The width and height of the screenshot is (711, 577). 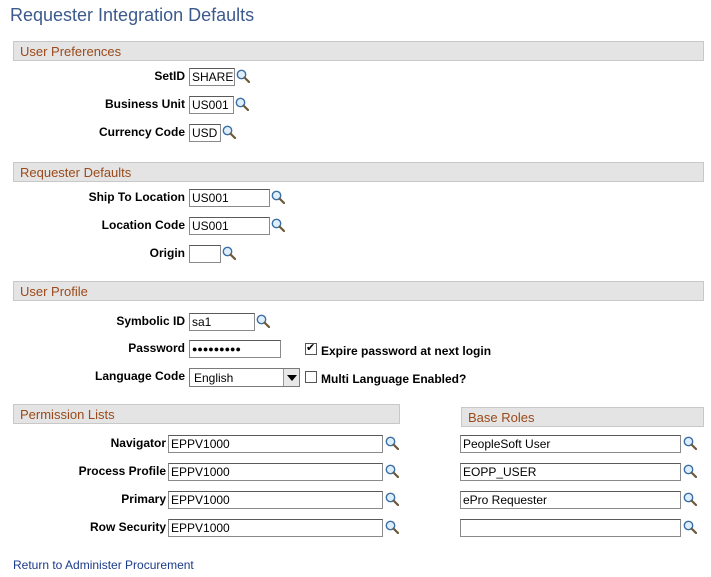 I want to click on section-base-roles: Base Roles, so click(x=582, y=417).